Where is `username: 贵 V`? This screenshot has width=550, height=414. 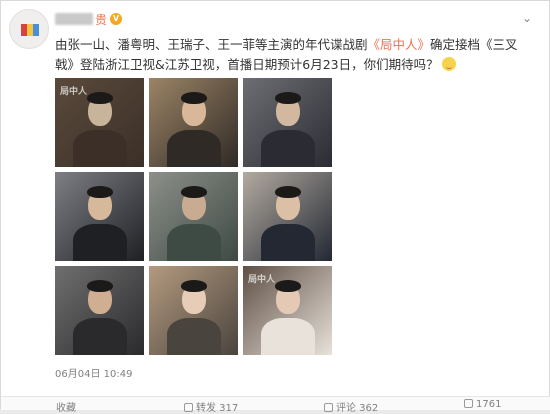 username: 贵 V is located at coordinates (89, 19).